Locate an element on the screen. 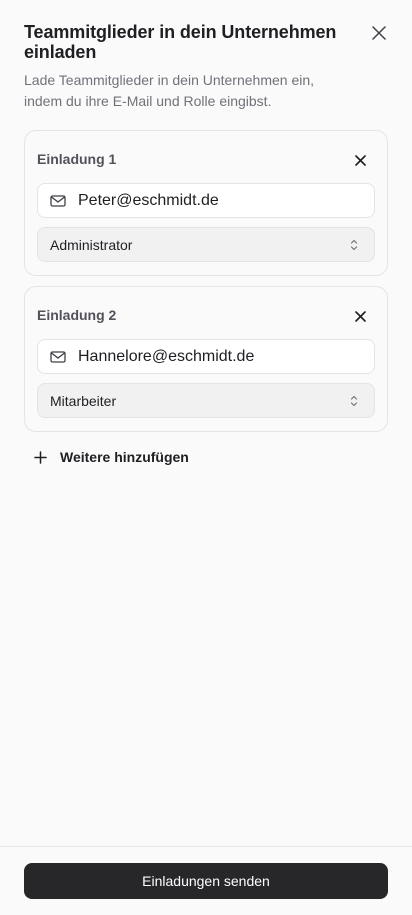 Image resolution: width=412 pixels, height=915 pixels. invitation-card: Einladung 1 Administrator is located at coordinates (206, 203).